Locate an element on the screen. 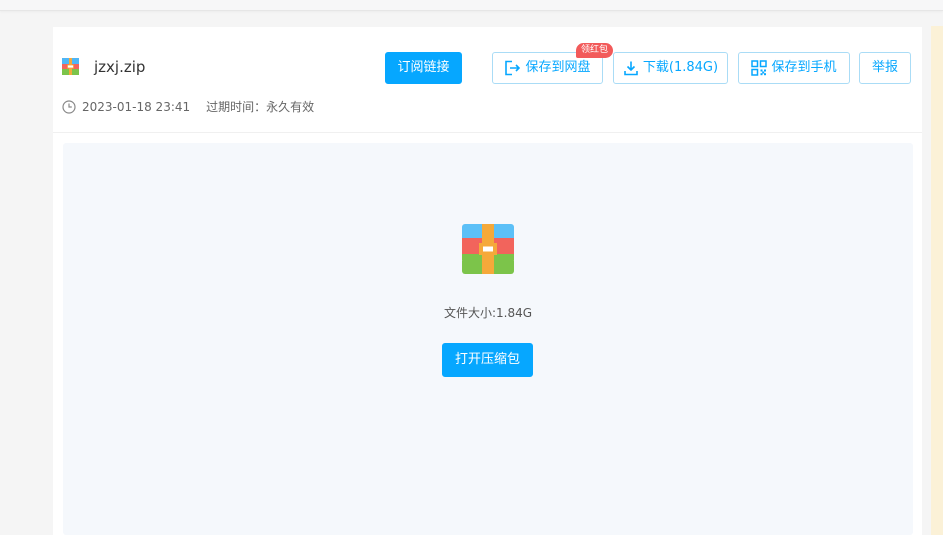 This screenshot has width=943, height=535. file-name: jzxj.zip is located at coordinates (120, 67).